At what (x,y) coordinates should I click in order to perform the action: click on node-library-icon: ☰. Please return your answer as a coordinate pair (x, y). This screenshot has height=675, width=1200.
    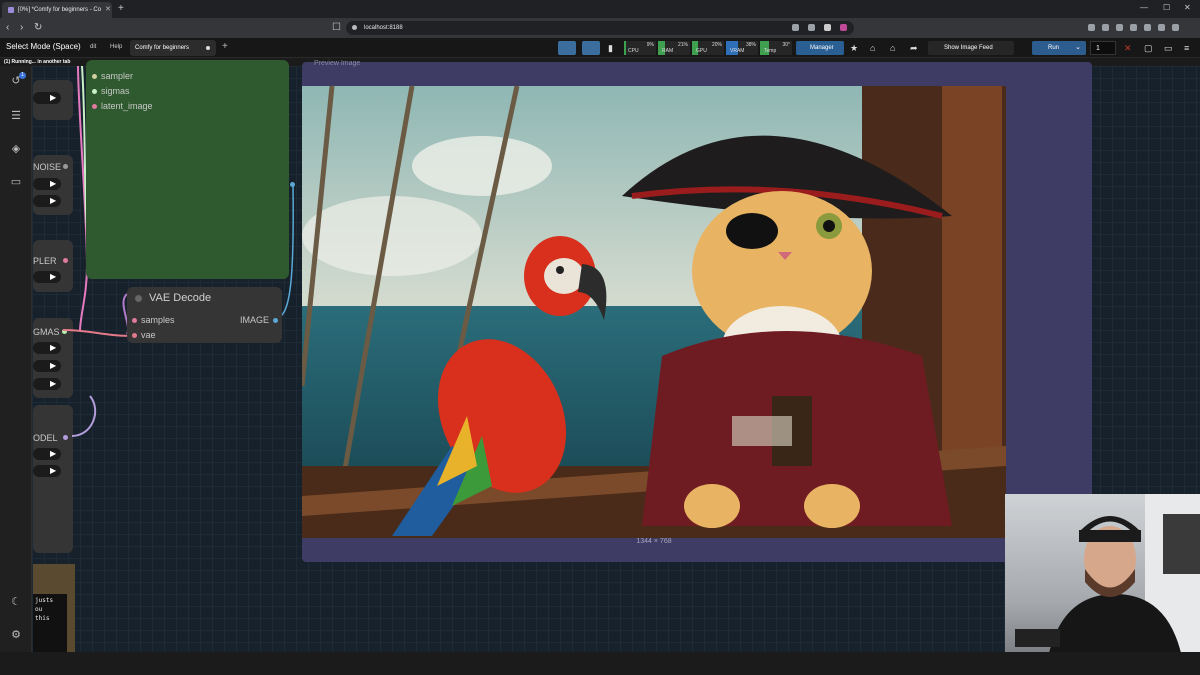
    Looking at the image, I should click on (16, 116).